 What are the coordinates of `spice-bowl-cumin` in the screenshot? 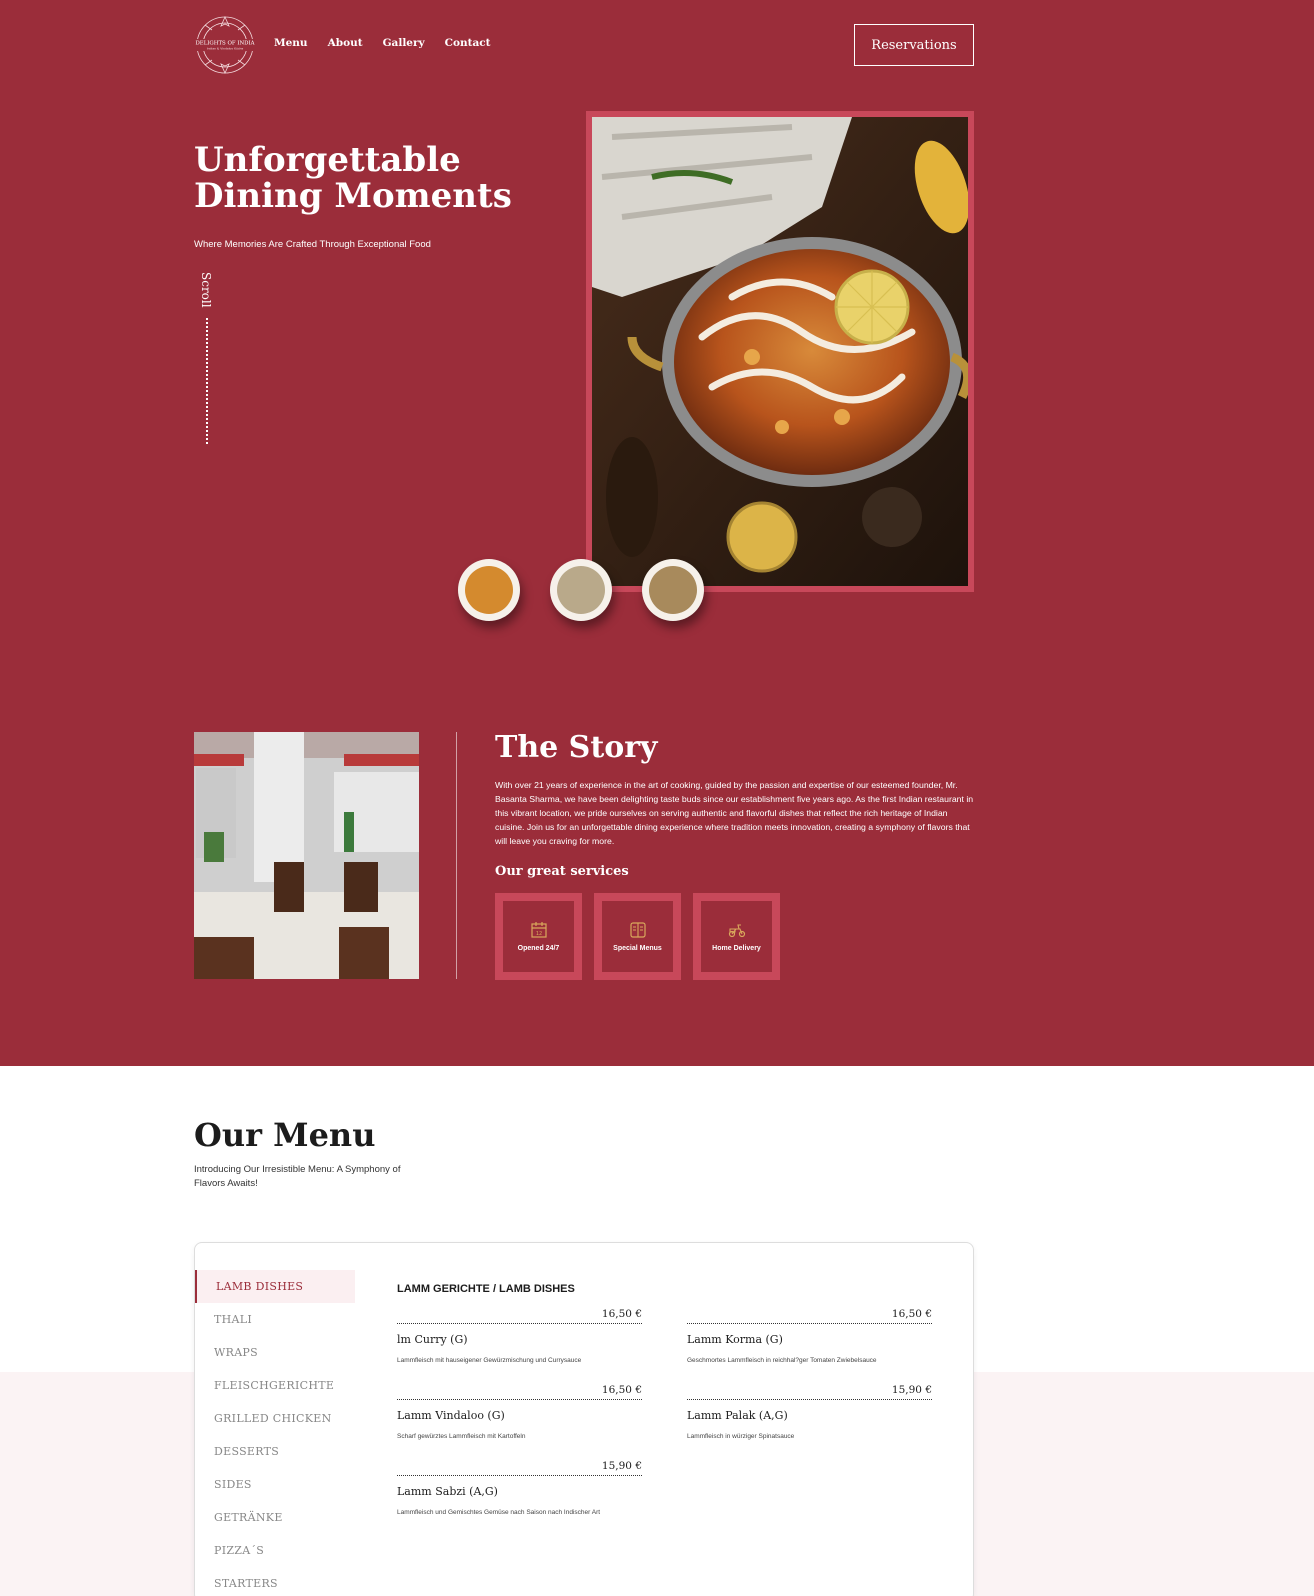 It's located at (673, 590).